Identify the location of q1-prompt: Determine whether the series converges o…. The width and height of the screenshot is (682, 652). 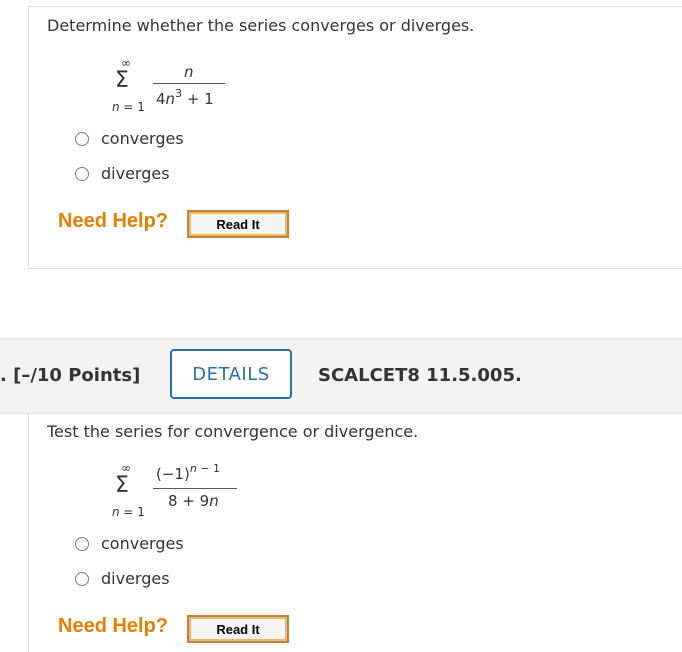
(261, 25).